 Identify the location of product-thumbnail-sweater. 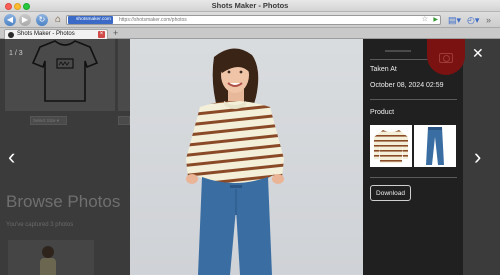
(391, 146).